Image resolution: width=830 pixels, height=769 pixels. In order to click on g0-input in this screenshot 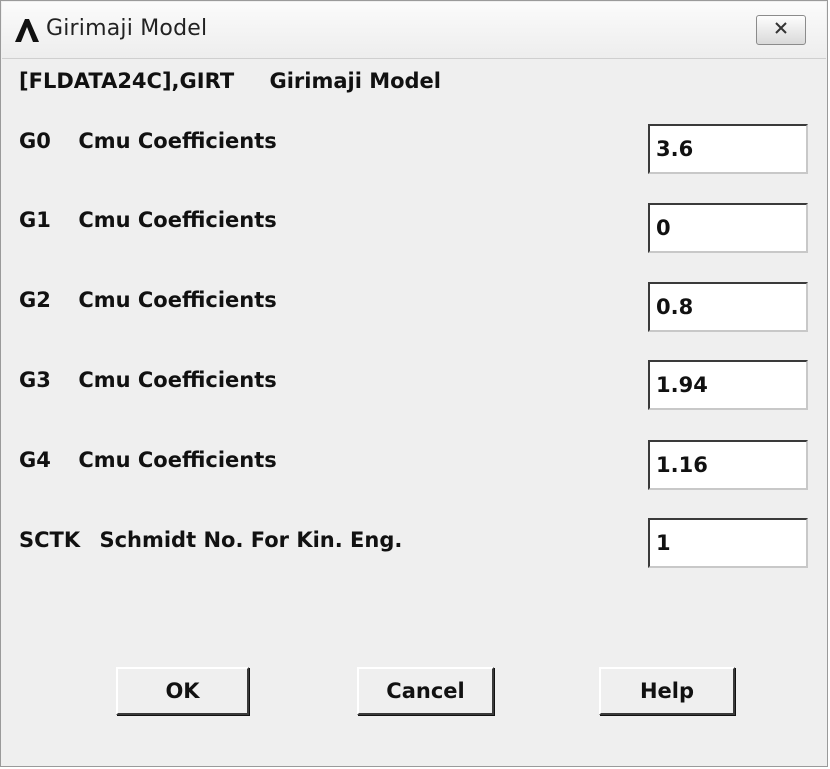, I will do `click(728, 149)`.